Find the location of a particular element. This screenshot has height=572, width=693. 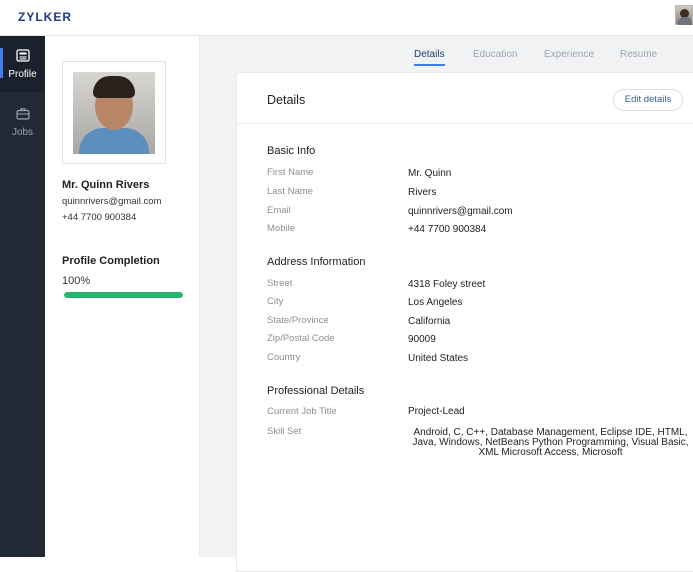

tab-experience: Experience is located at coordinates (569, 54).